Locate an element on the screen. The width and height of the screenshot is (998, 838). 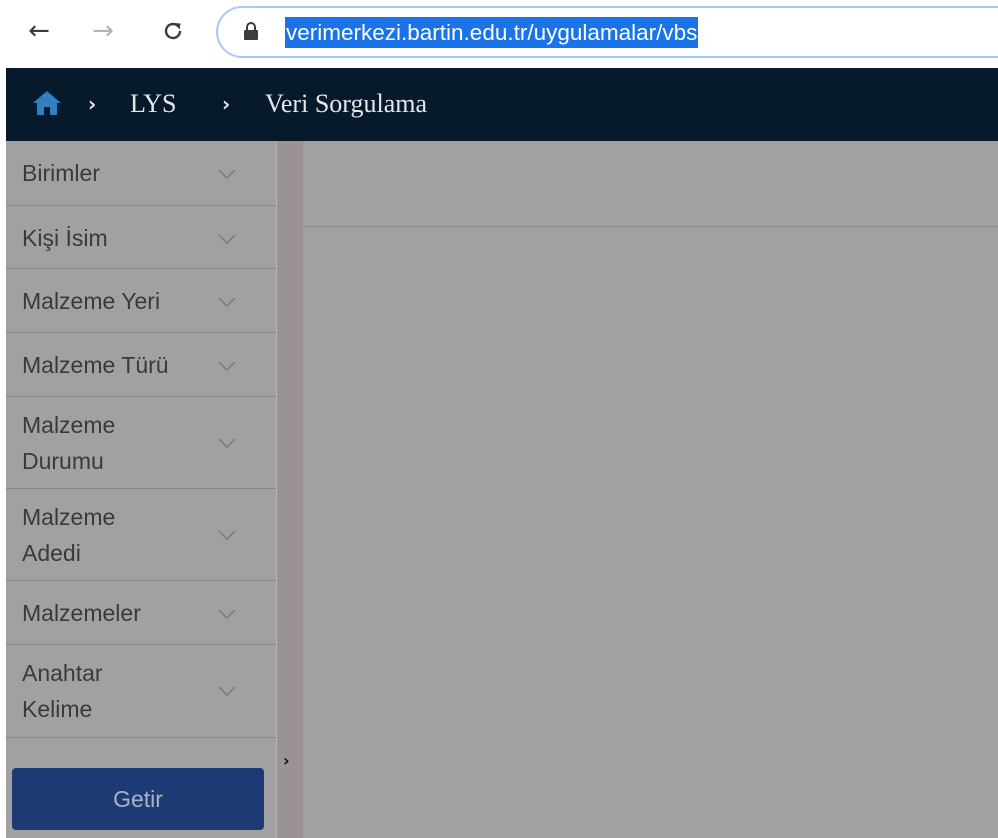
home-icon is located at coordinates (47, 103).